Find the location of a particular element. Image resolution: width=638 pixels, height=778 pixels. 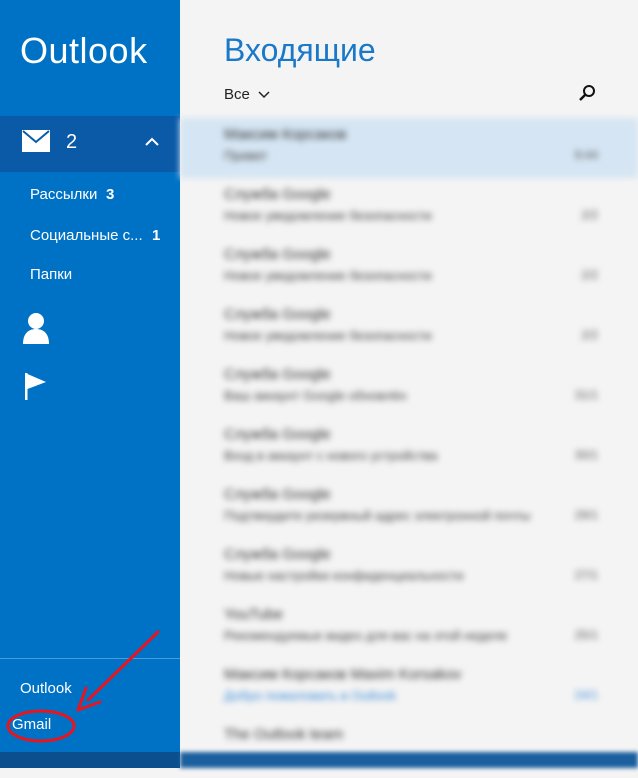

flag-icon is located at coordinates (37, 386).